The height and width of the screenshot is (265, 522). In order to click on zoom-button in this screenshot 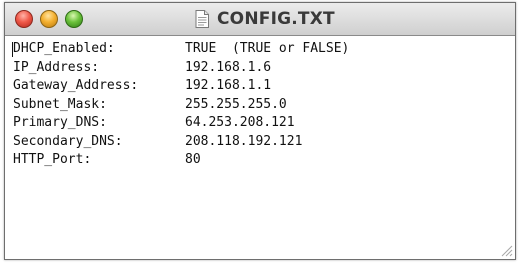, I will do `click(74, 19)`.